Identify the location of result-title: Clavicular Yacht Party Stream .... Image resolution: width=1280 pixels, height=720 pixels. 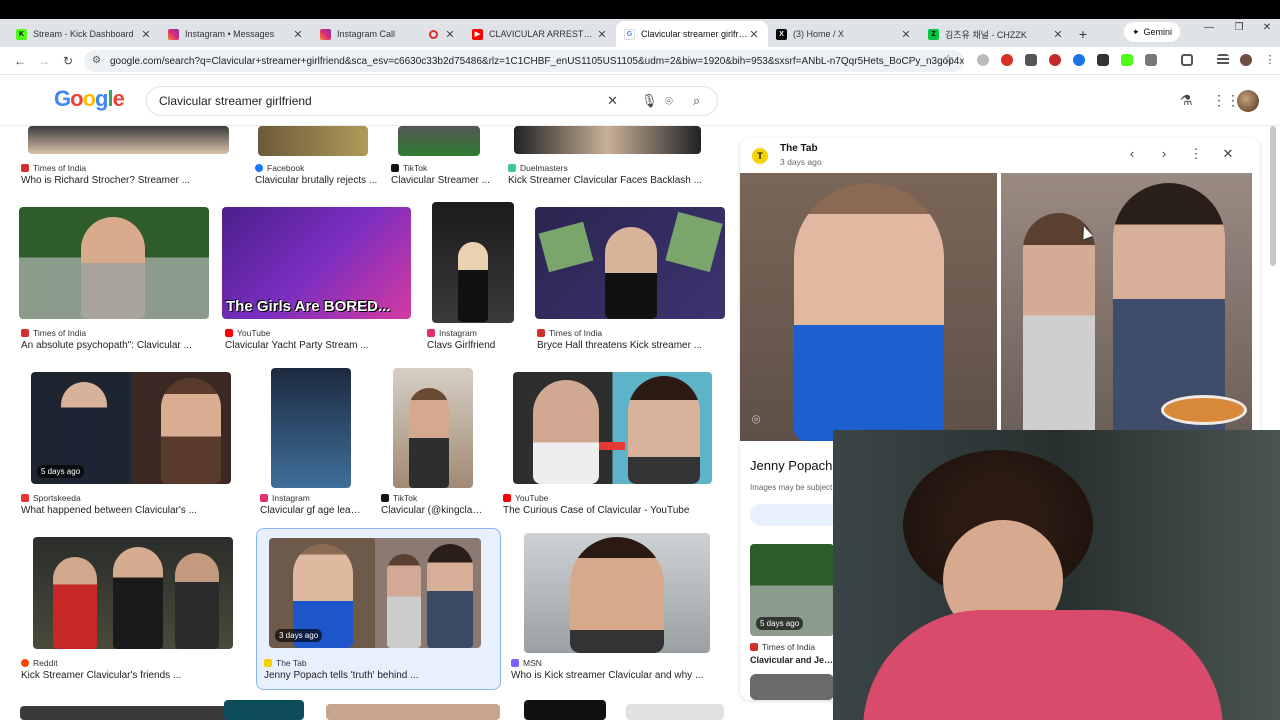
(322, 345).